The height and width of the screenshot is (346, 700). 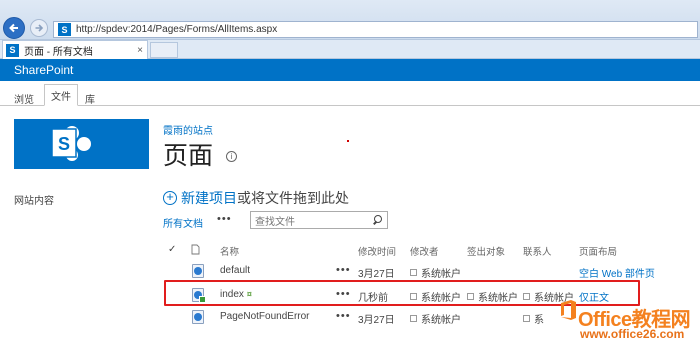 I want to click on drag-hint: 或将文件拖到此处, so click(x=293, y=198).